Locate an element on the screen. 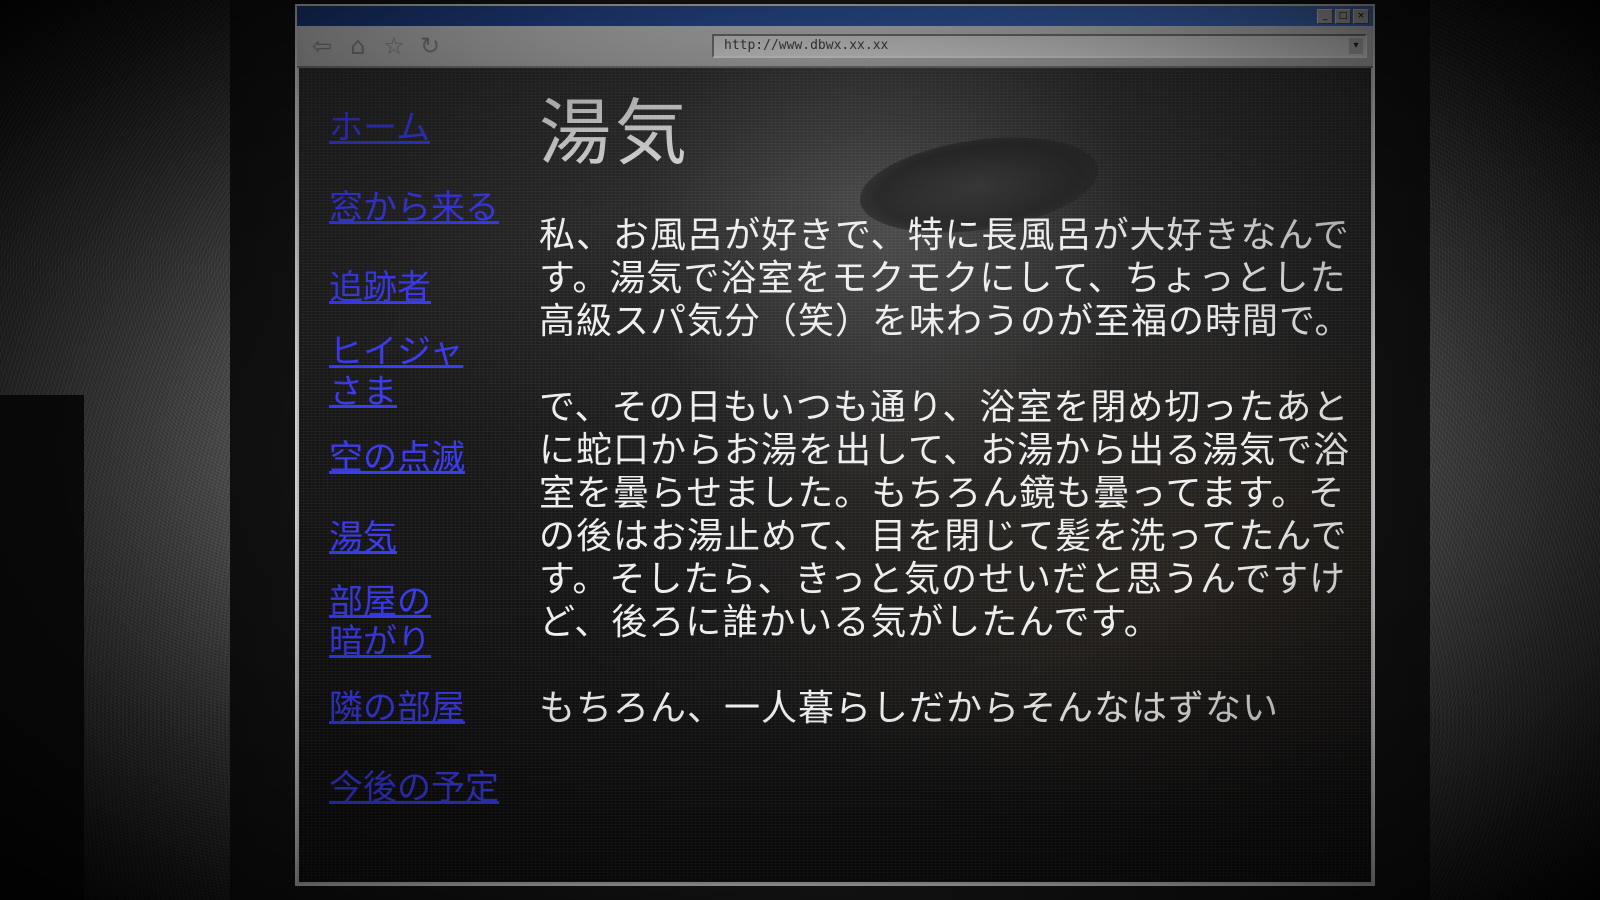 This screenshot has width=1600, height=900. sidebar-item-sky-blink: 空の点滅 is located at coordinates (424, 458).